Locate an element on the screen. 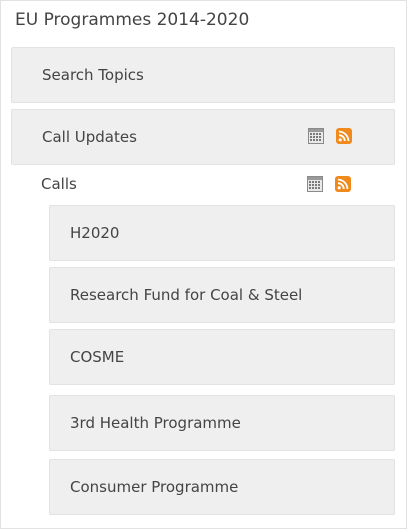  health-programme-button: 3rd Health Programme is located at coordinates (222, 423).